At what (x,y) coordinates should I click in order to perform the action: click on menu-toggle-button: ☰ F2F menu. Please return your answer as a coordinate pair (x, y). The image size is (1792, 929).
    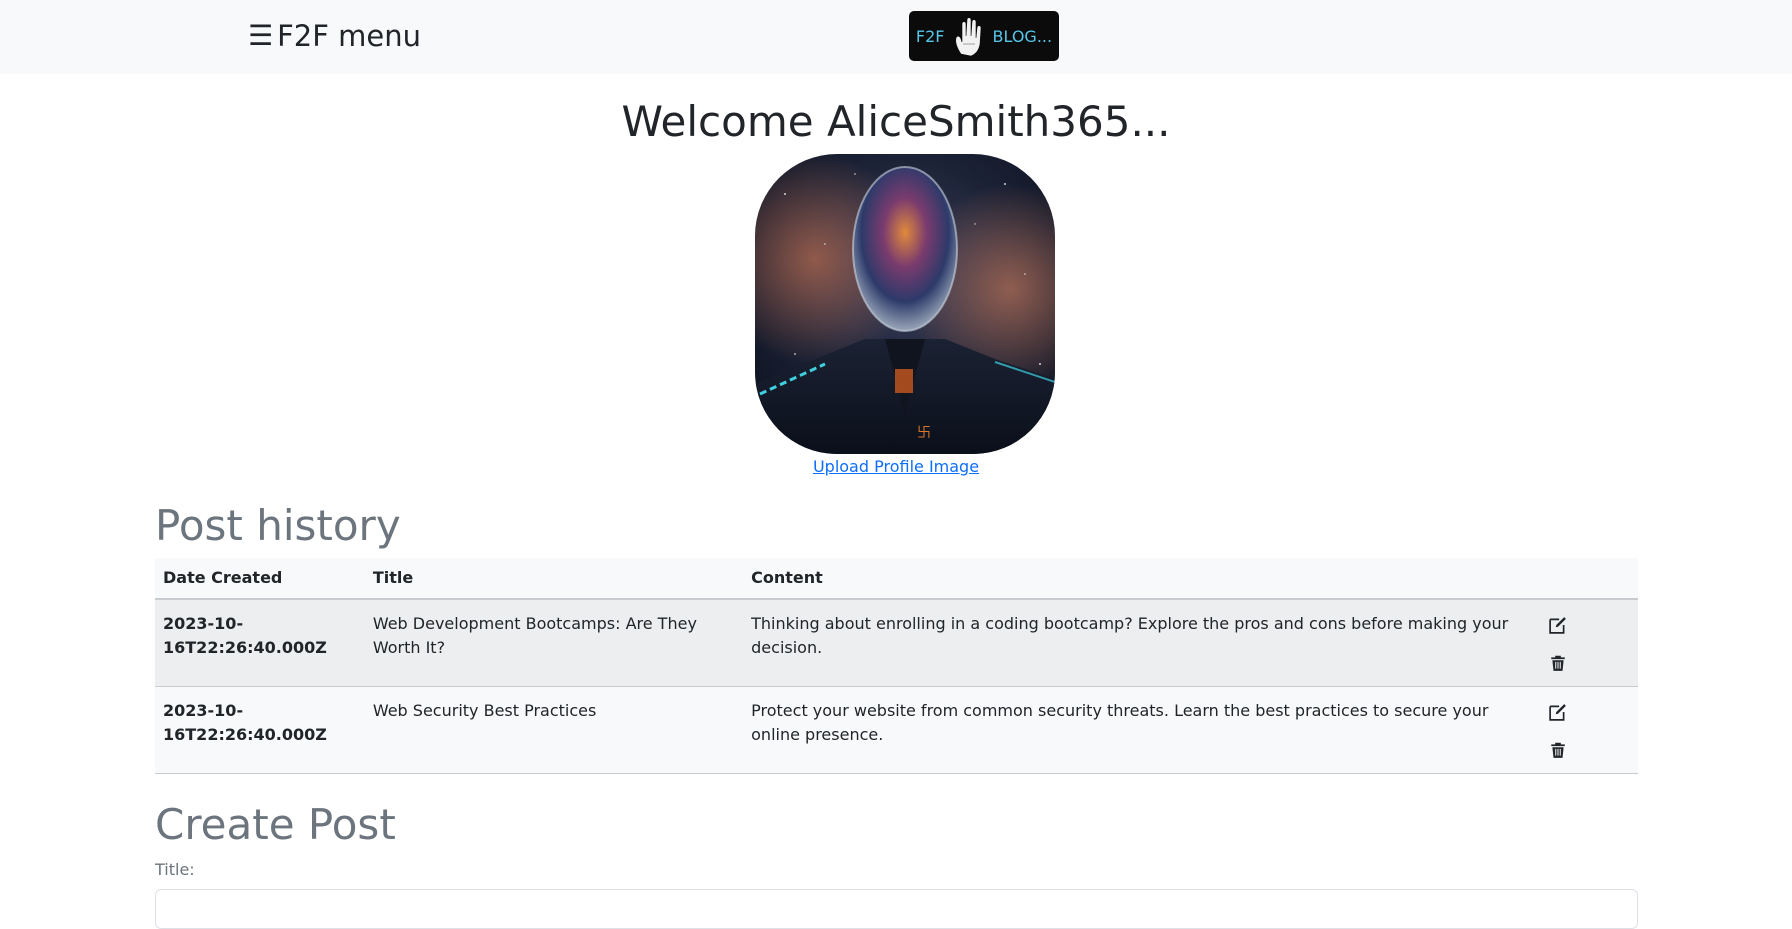
    Looking at the image, I should click on (334, 36).